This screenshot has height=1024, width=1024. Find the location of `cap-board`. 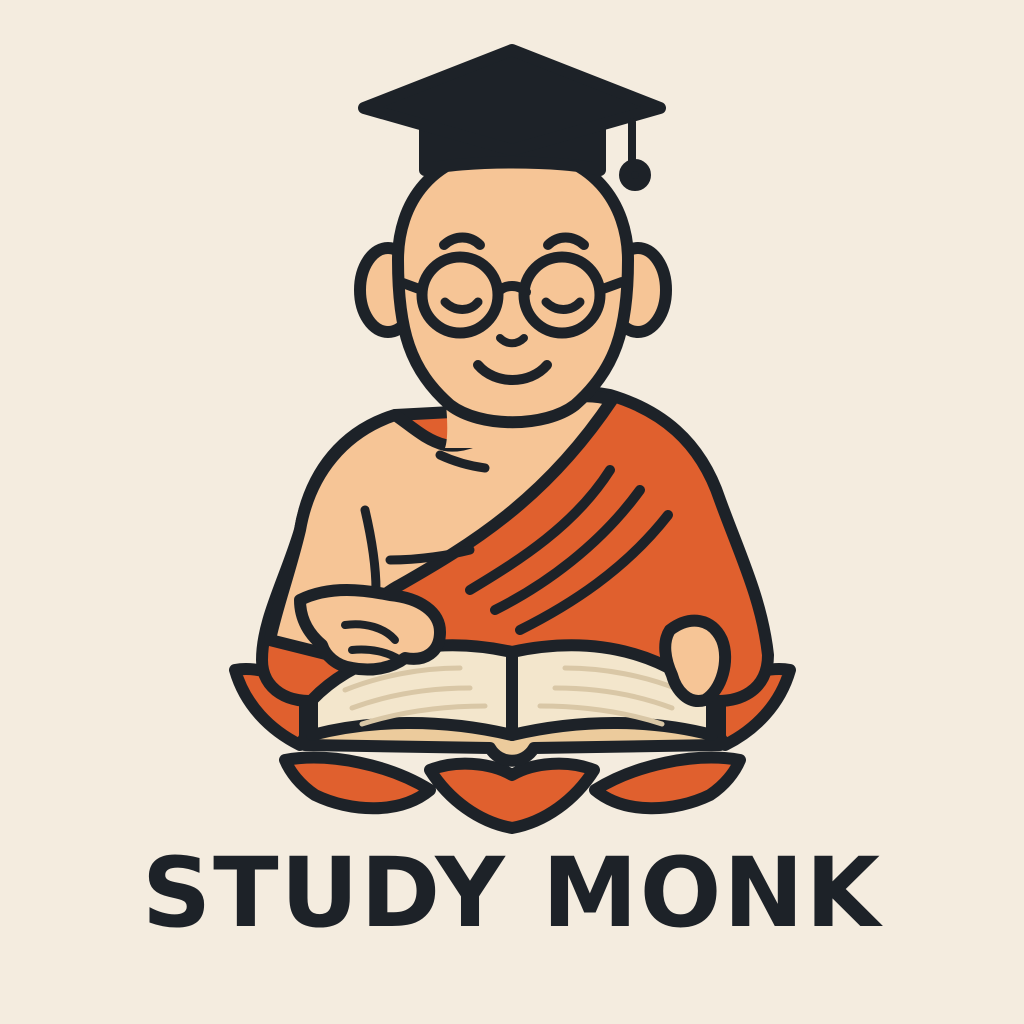

cap-board is located at coordinates (512, 100).